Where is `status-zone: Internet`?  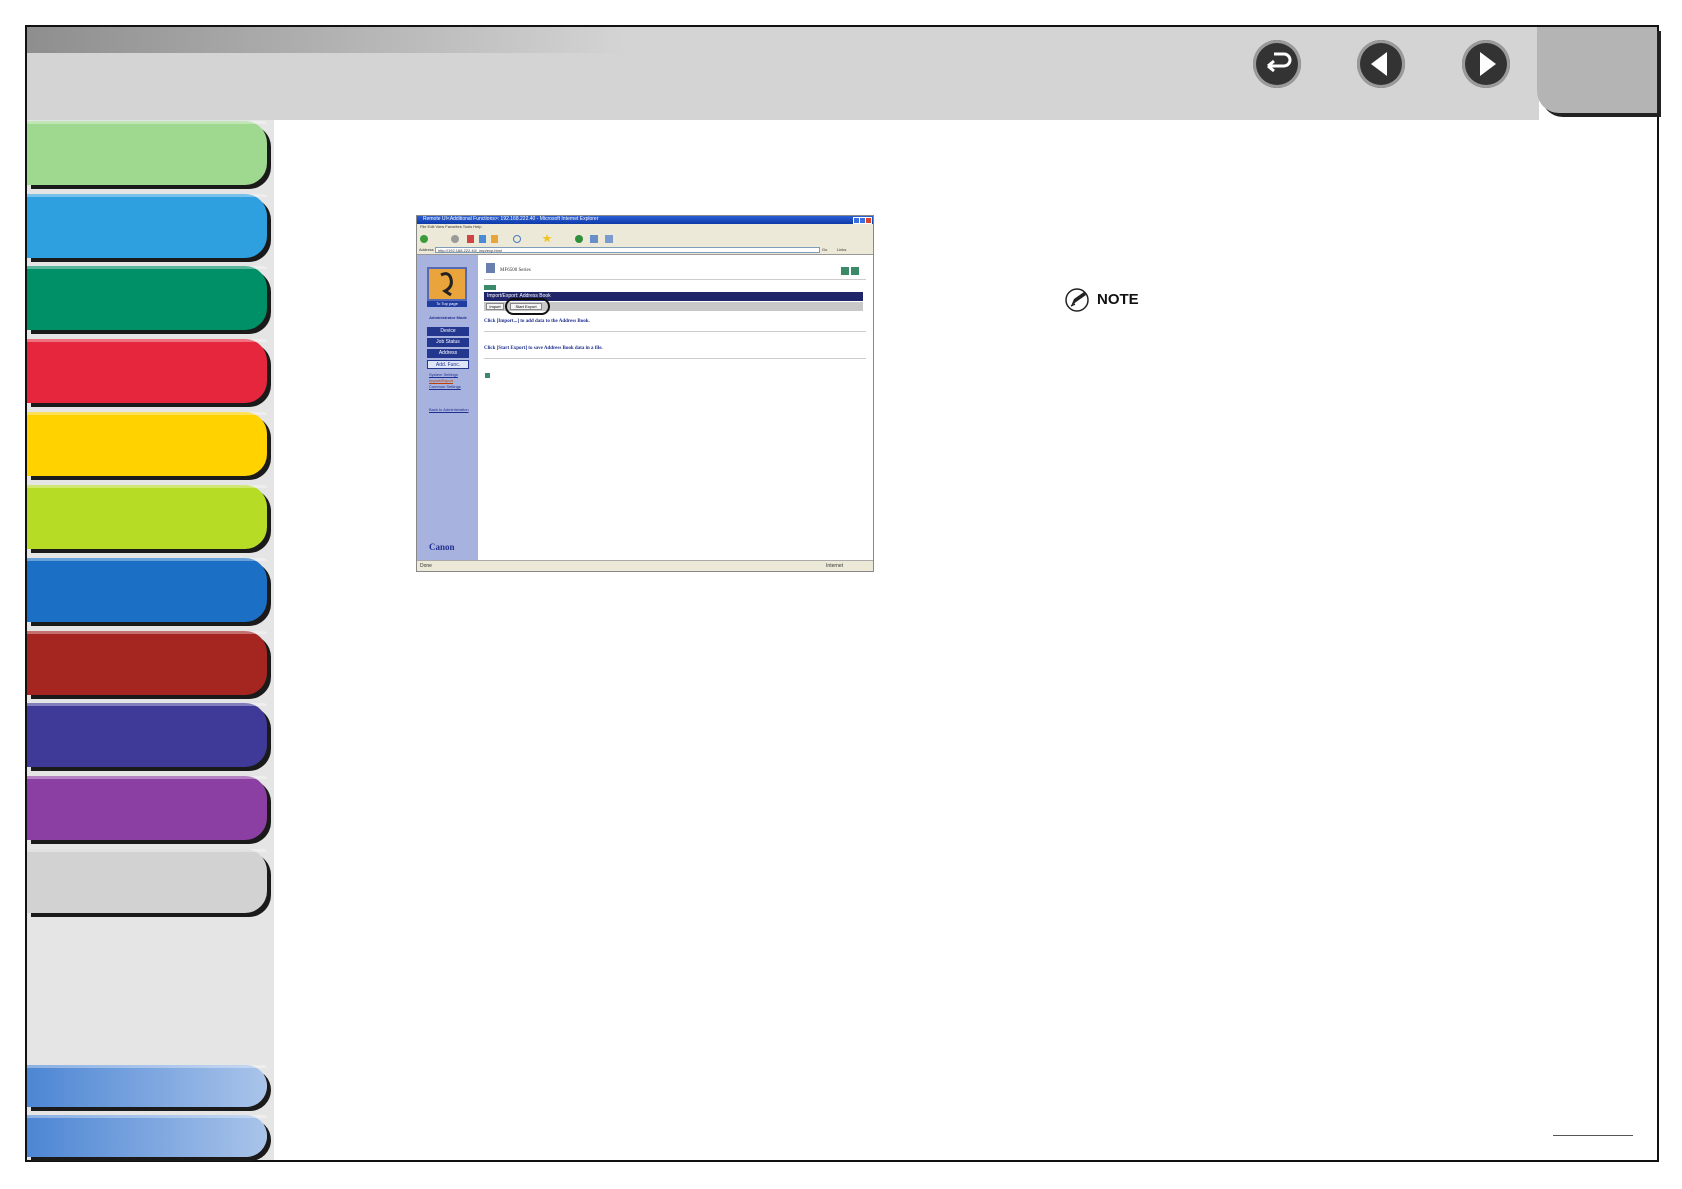 status-zone: Internet is located at coordinates (834, 566).